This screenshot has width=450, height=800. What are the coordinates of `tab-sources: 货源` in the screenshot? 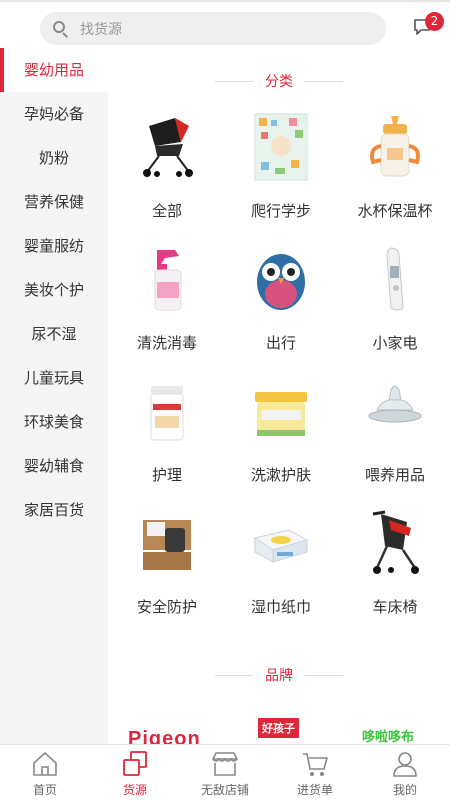 It's located at (135, 772).